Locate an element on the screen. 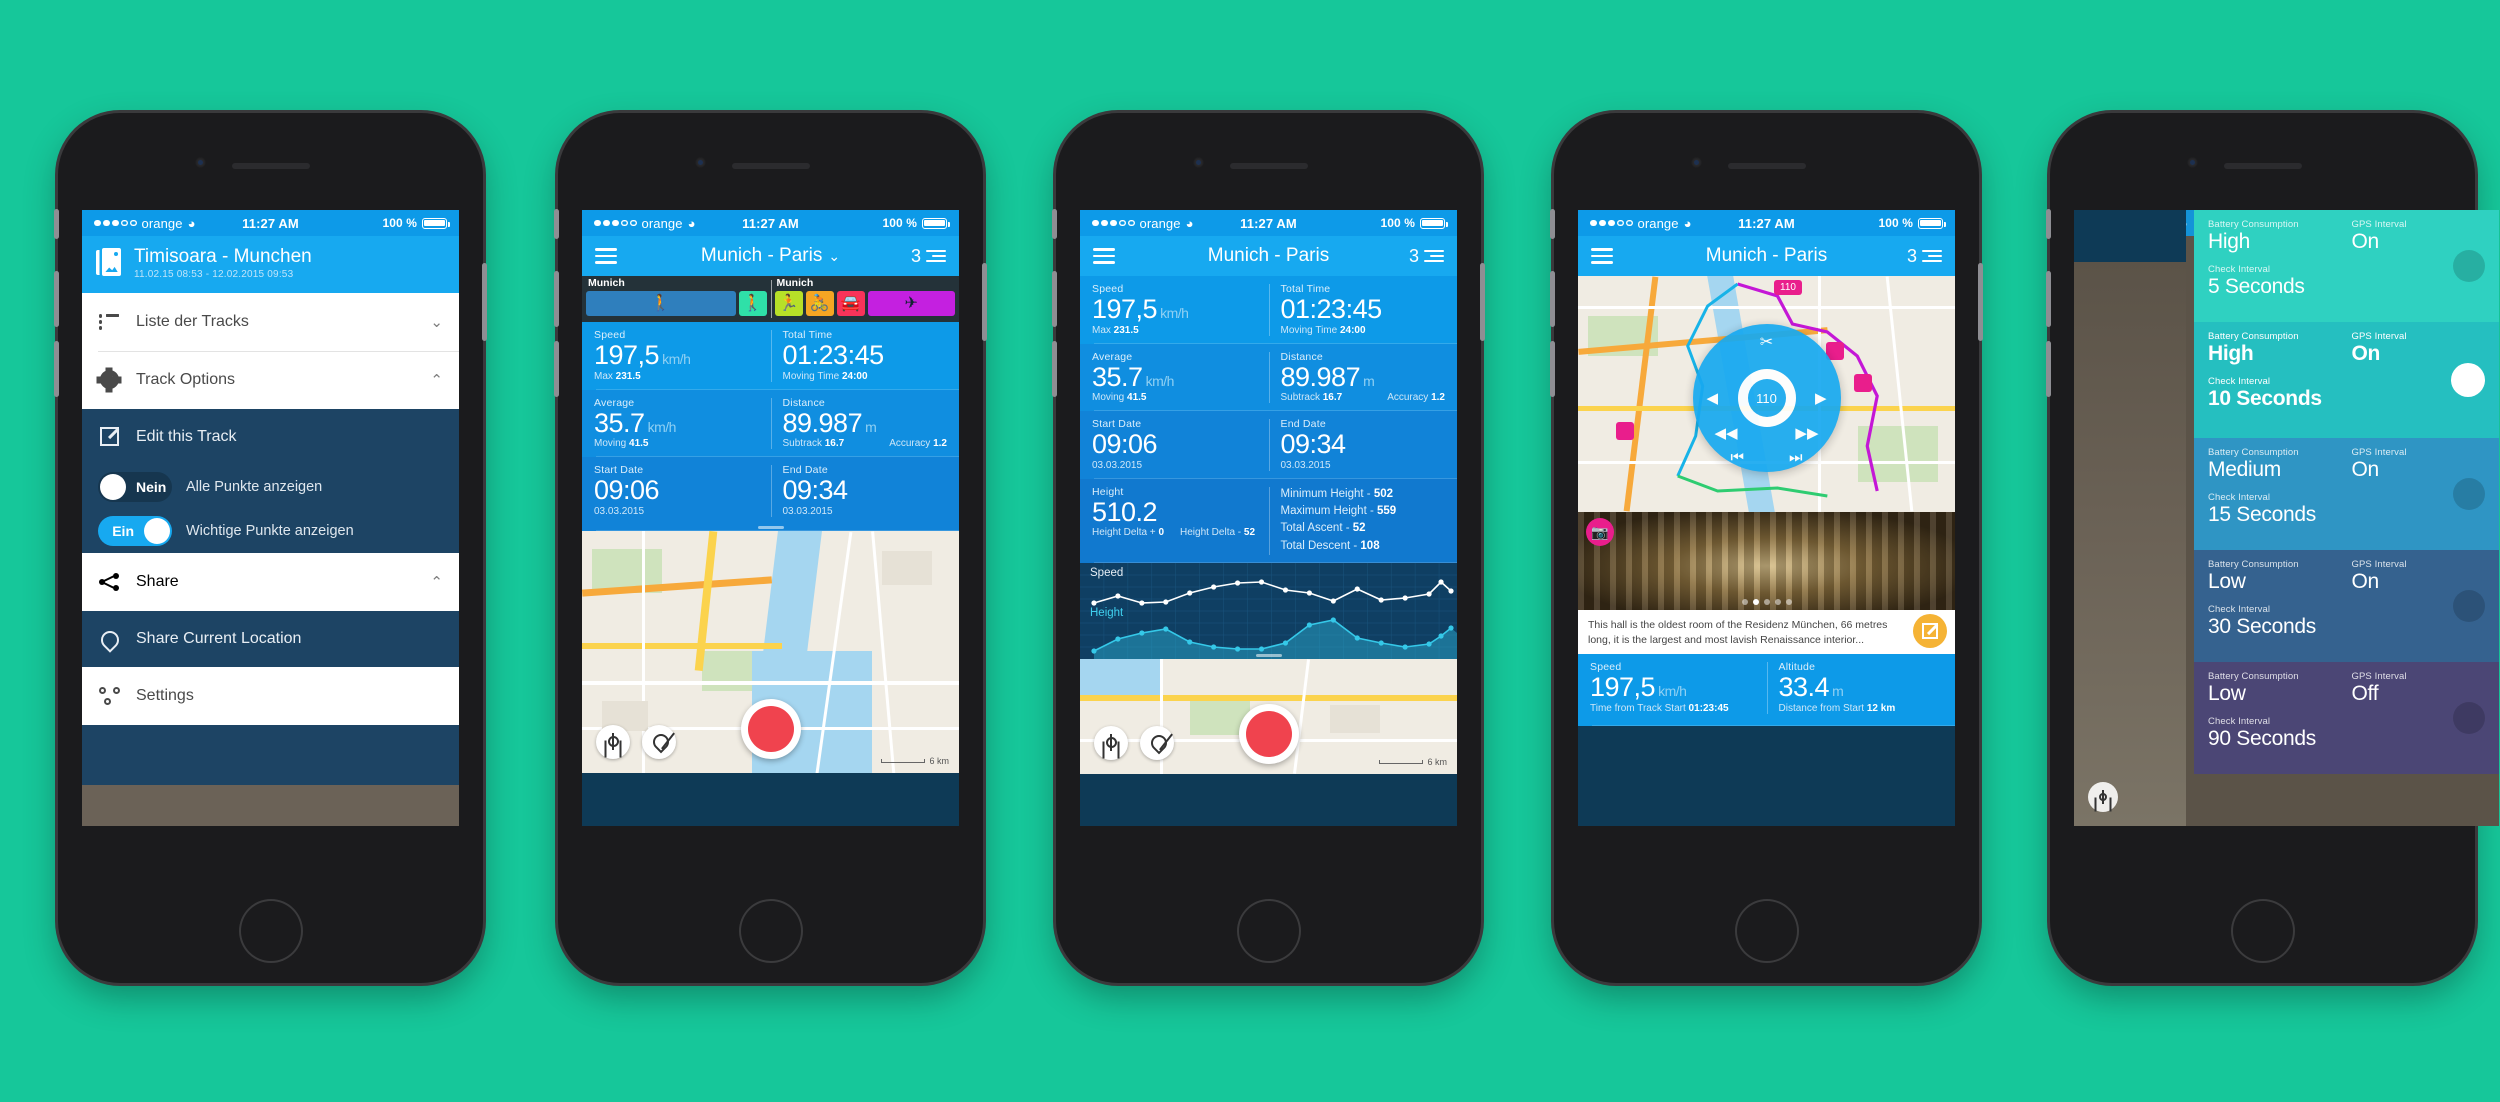 This screenshot has width=2500, height=1102. walking-icon: 🚶 is located at coordinates (752, 303).